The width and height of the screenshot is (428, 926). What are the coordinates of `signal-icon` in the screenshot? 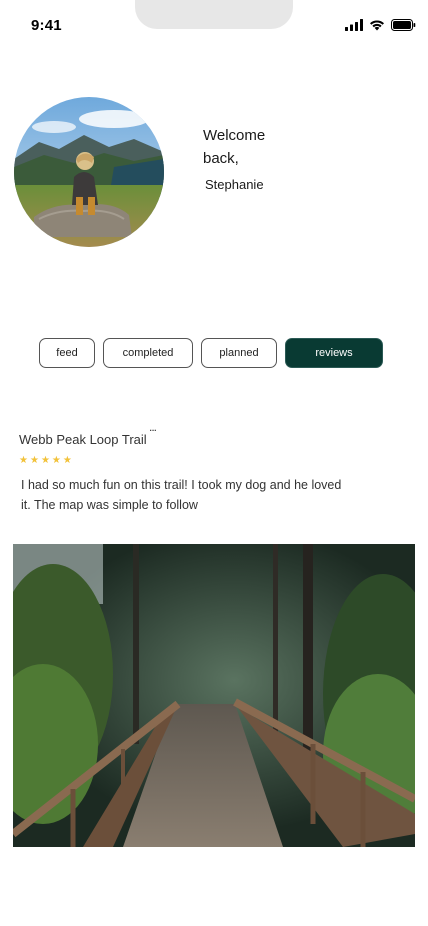 It's located at (354, 25).